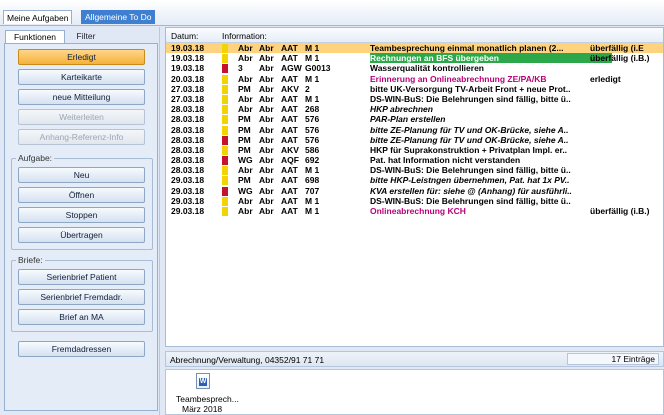 This screenshot has width=664, height=415. Describe the element at coordinates (81, 277) in the screenshot. I see `serienbrief-patient-button: Serienbrief Patient` at that location.